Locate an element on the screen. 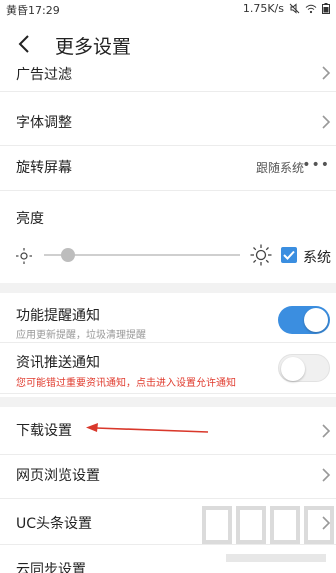 This screenshot has width=336, height=573. feature-reminder-toggle is located at coordinates (304, 320).